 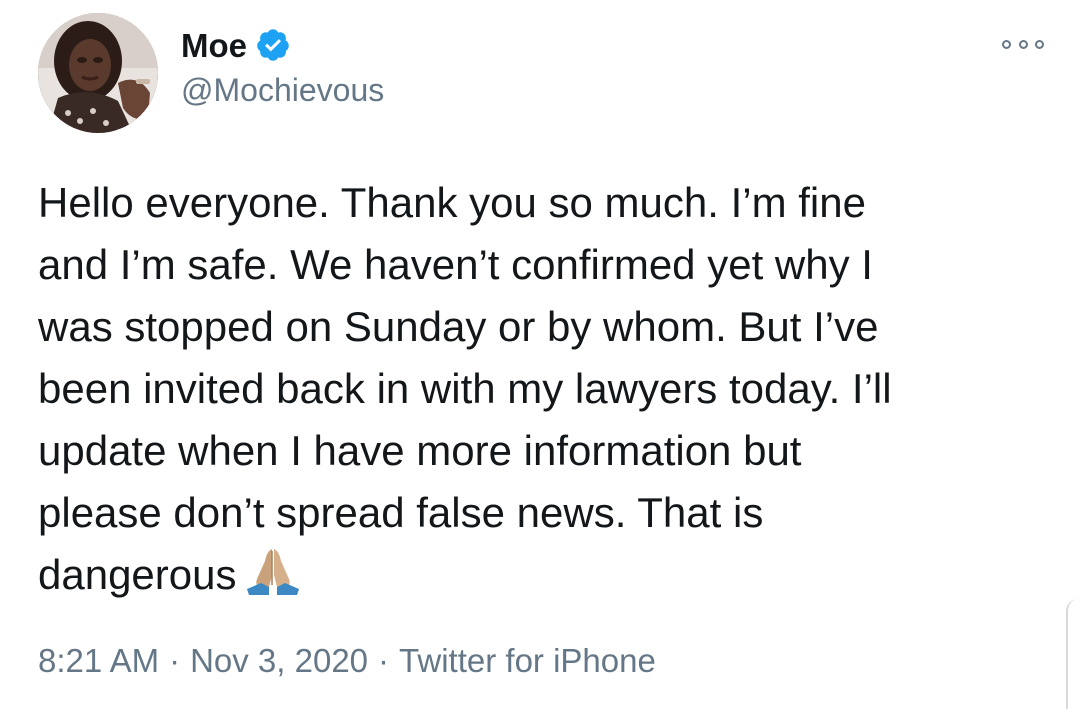 What do you see at coordinates (273, 45) in the screenshot?
I see `verified-badge-icon` at bounding box center [273, 45].